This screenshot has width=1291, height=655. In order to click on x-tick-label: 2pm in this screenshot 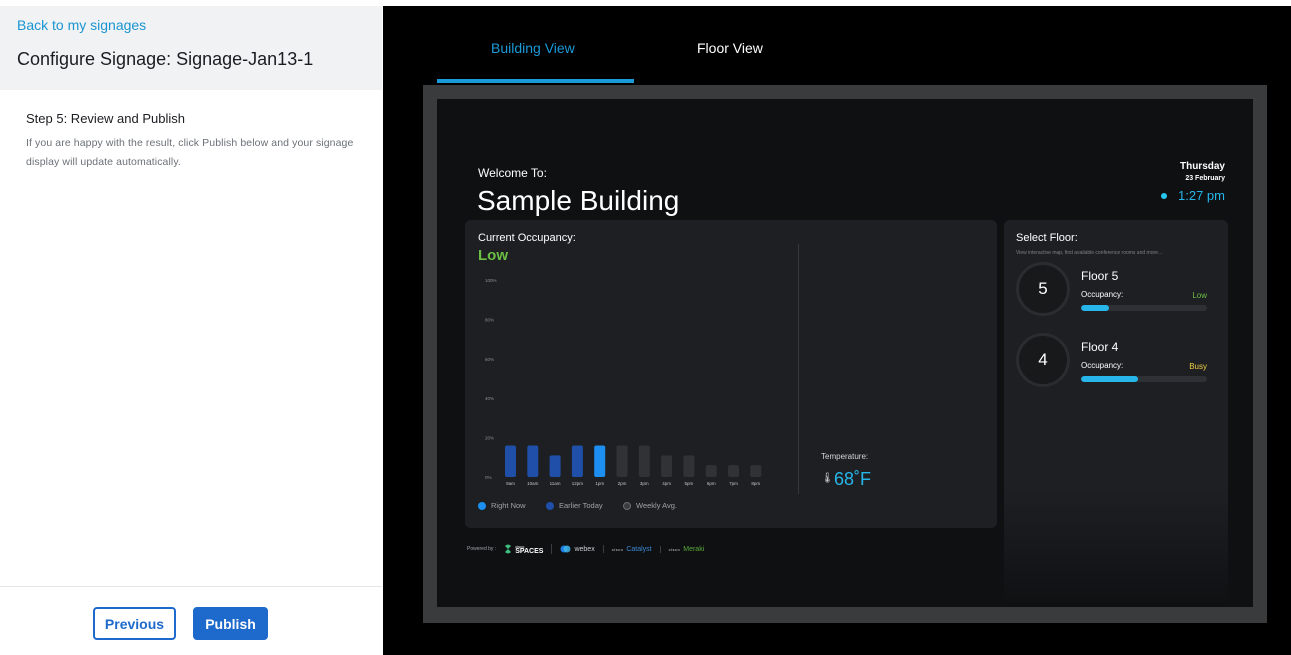, I will do `click(622, 483)`.